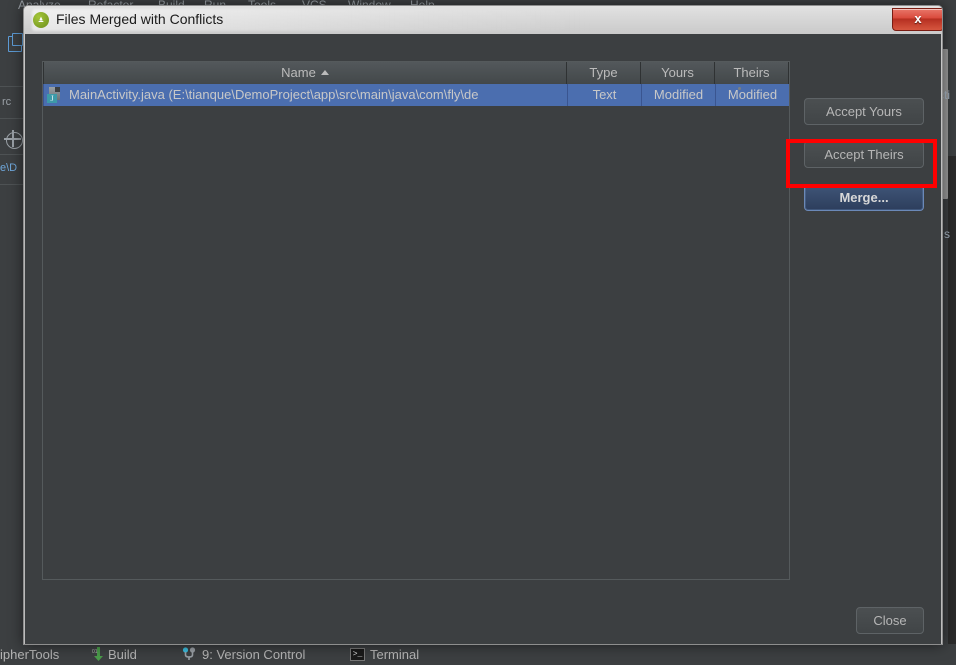  Describe the element at coordinates (890, 620) in the screenshot. I see `close-button: Close` at that location.